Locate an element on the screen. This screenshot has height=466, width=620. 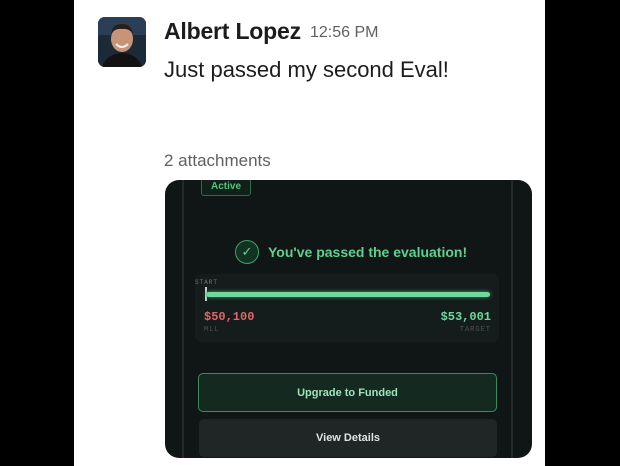
start-label: START is located at coordinates (207, 282).